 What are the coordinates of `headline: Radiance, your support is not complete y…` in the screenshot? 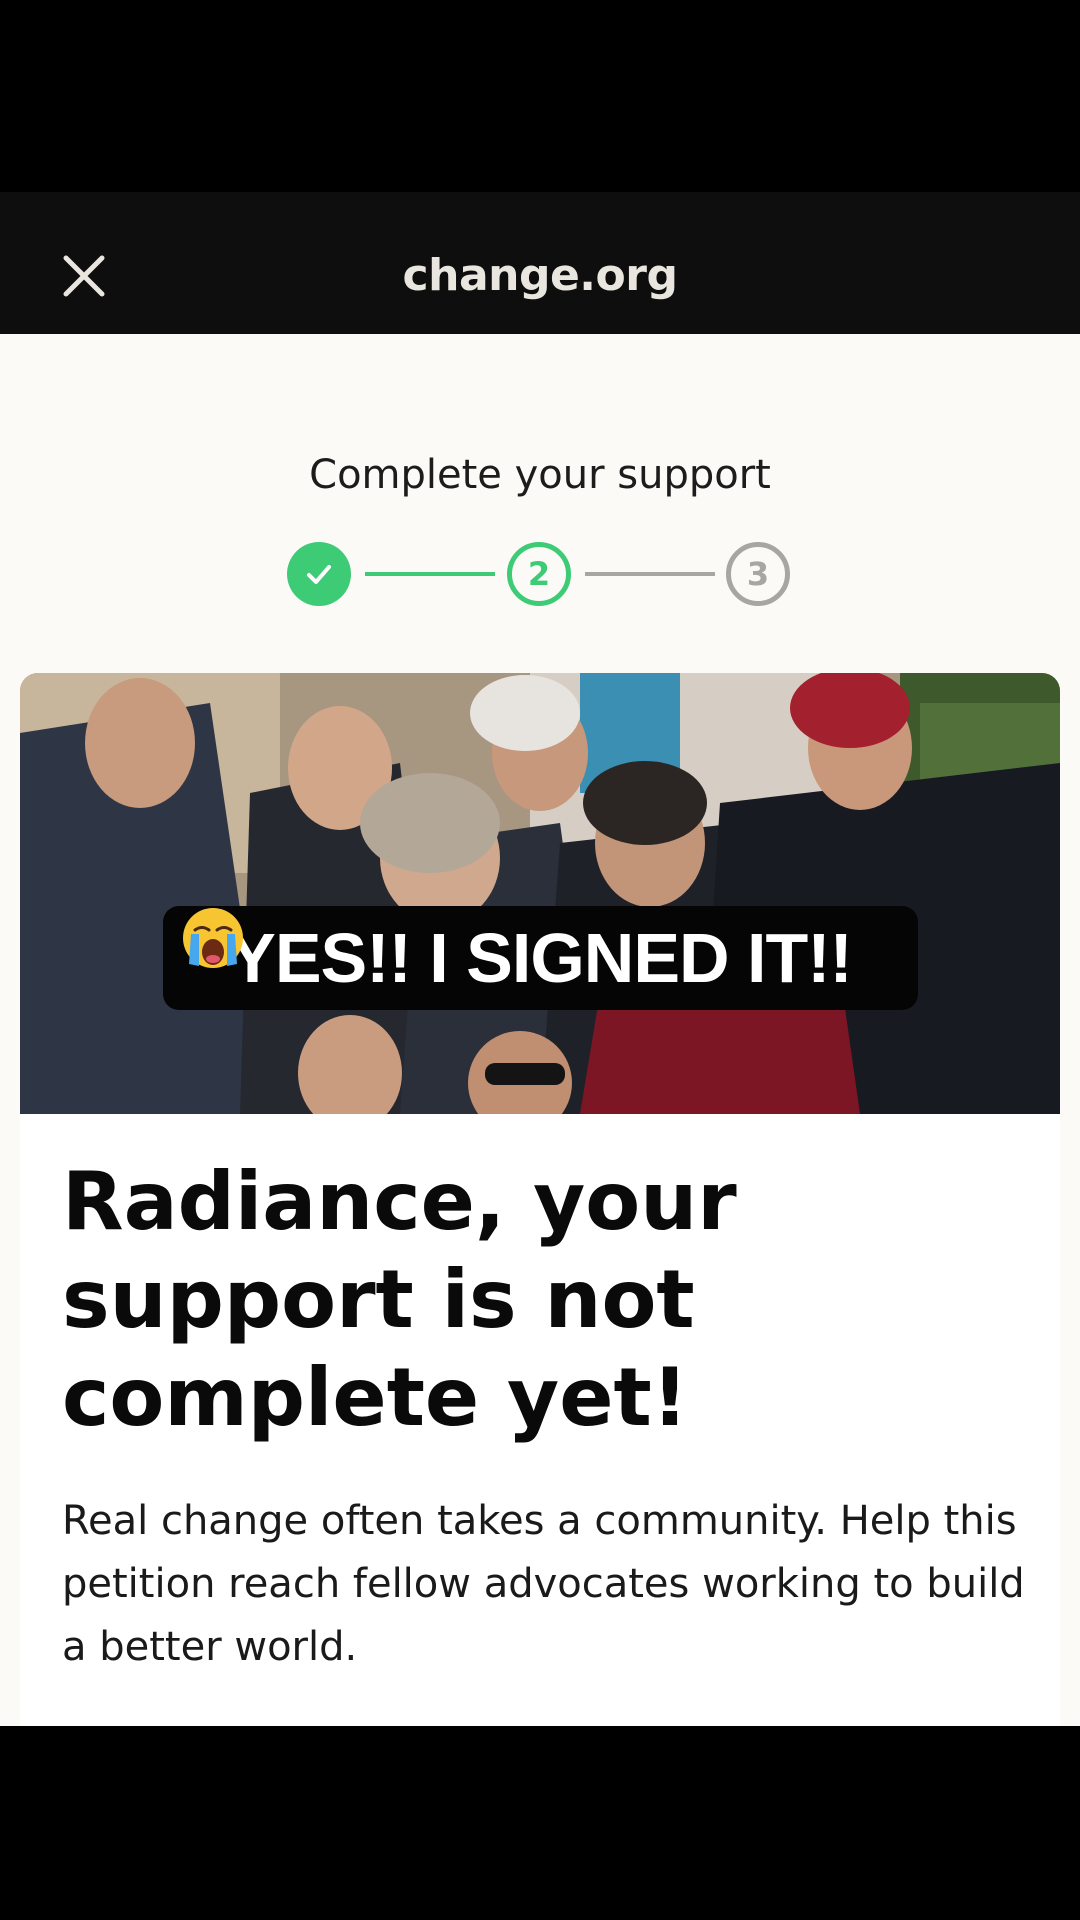 It's located at (399, 1299).